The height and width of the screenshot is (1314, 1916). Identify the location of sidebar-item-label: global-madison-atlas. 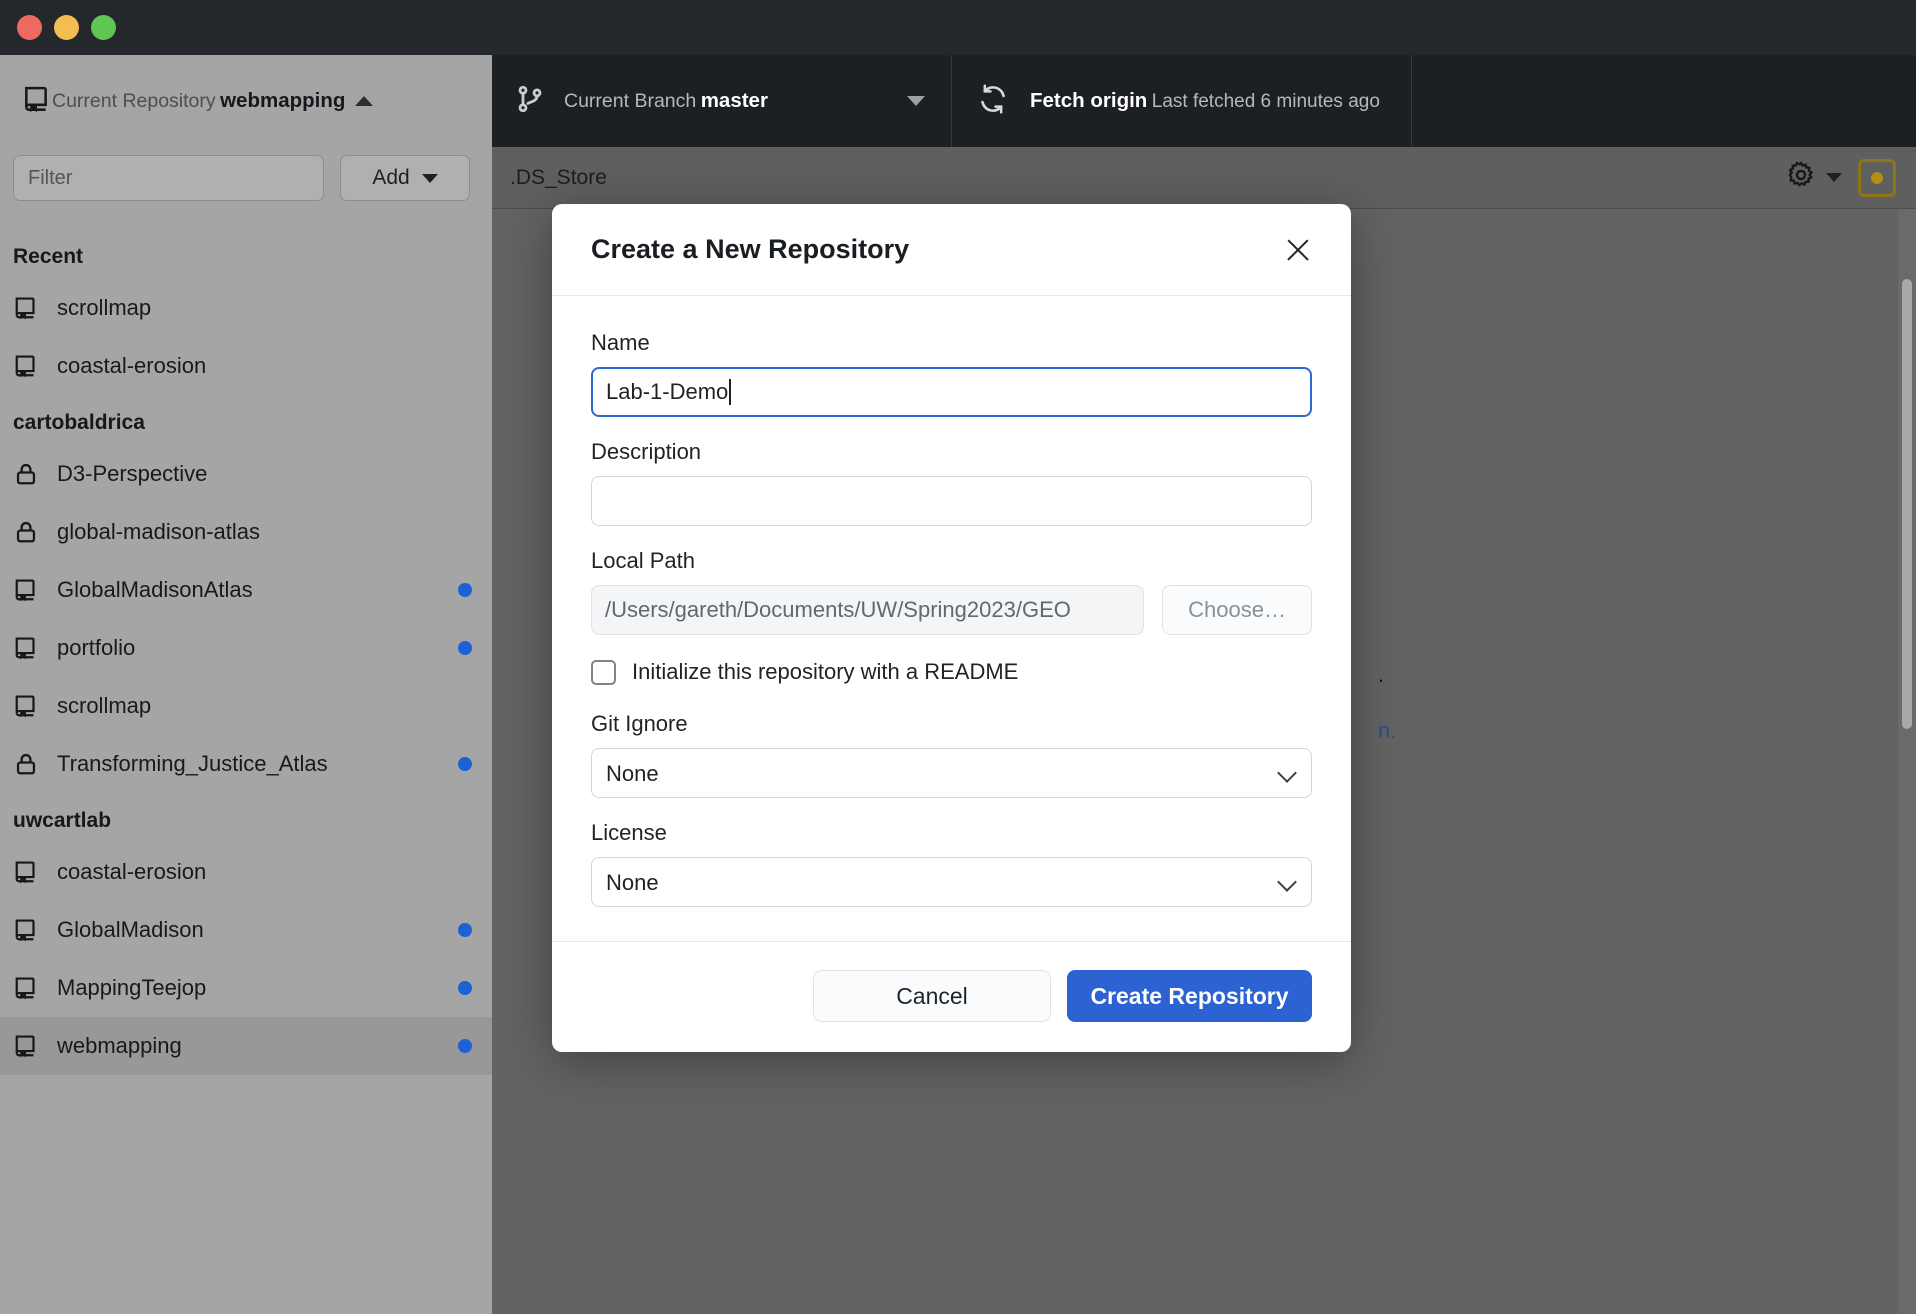
(158, 531).